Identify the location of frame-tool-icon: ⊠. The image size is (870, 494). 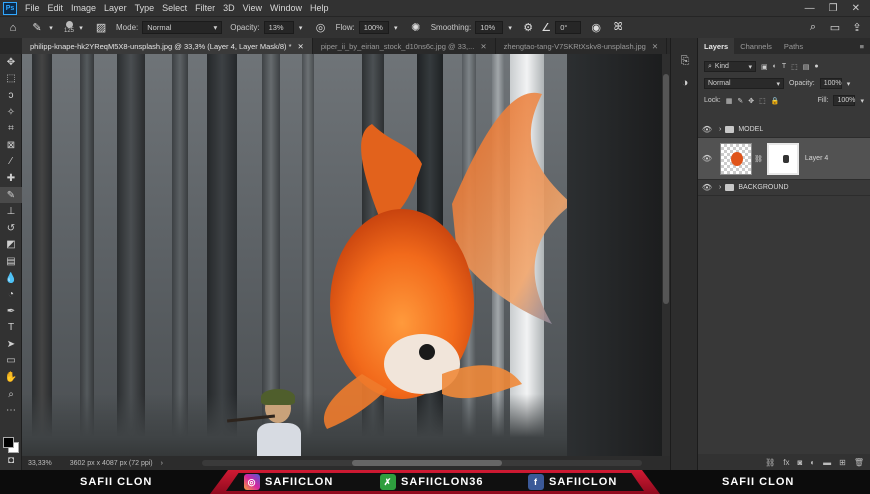
(11, 145).